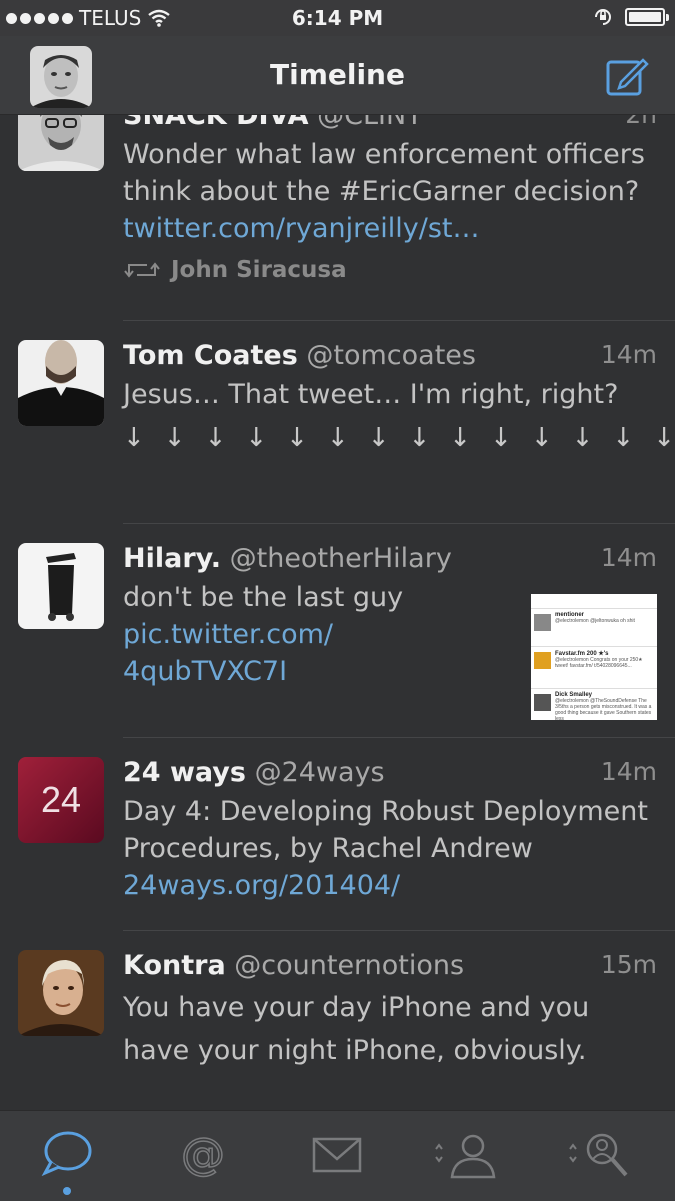  What do you see at coordinates (627, 76) in the screenshot?
I see `compose-icon` at bounding box center [627, 76].